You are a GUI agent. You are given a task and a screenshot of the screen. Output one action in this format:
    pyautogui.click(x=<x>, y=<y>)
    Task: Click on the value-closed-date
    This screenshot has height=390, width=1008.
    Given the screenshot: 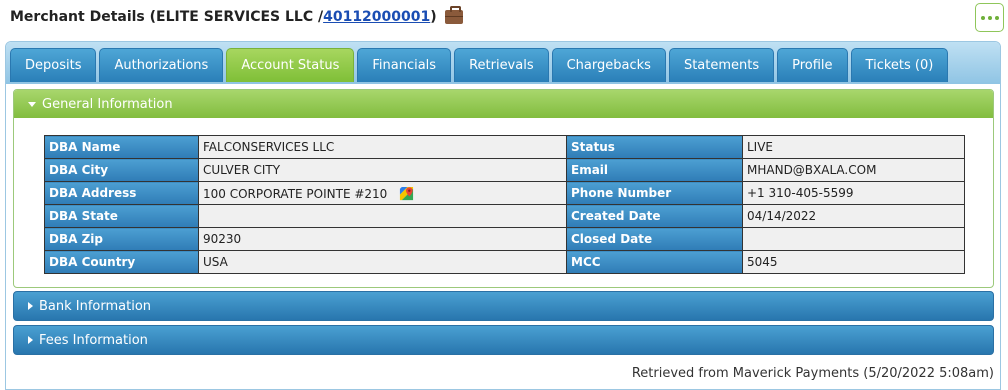 What is the action you would take?
    pyautogui.click(x=853, y=239)
    